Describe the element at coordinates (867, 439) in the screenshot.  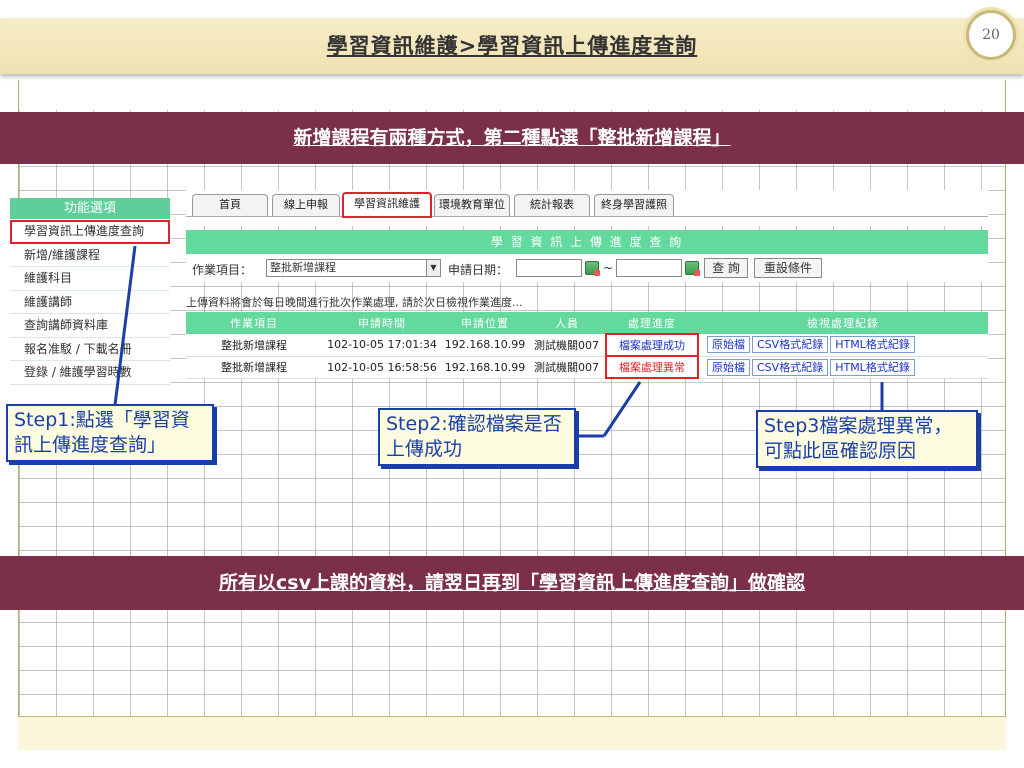
I see `step3-callout: Step3檔案處理異常，可點此區確認原因` at that location.